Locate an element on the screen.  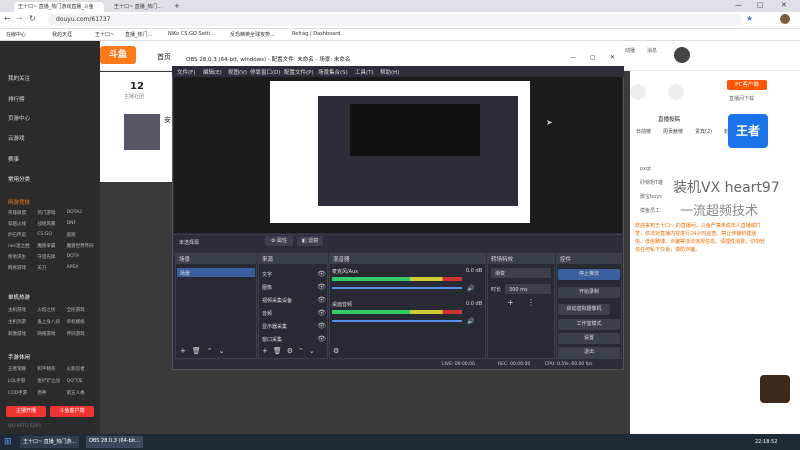
tag: nec迷之胜 is located at coordinates (22, 246).